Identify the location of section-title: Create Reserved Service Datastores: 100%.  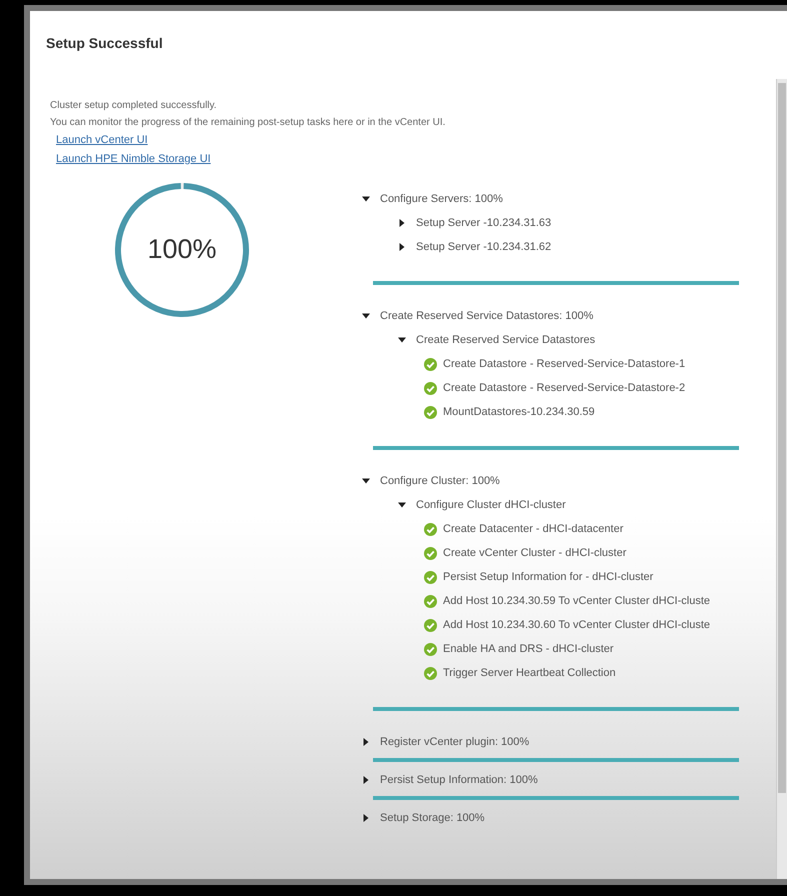
(487, 316).